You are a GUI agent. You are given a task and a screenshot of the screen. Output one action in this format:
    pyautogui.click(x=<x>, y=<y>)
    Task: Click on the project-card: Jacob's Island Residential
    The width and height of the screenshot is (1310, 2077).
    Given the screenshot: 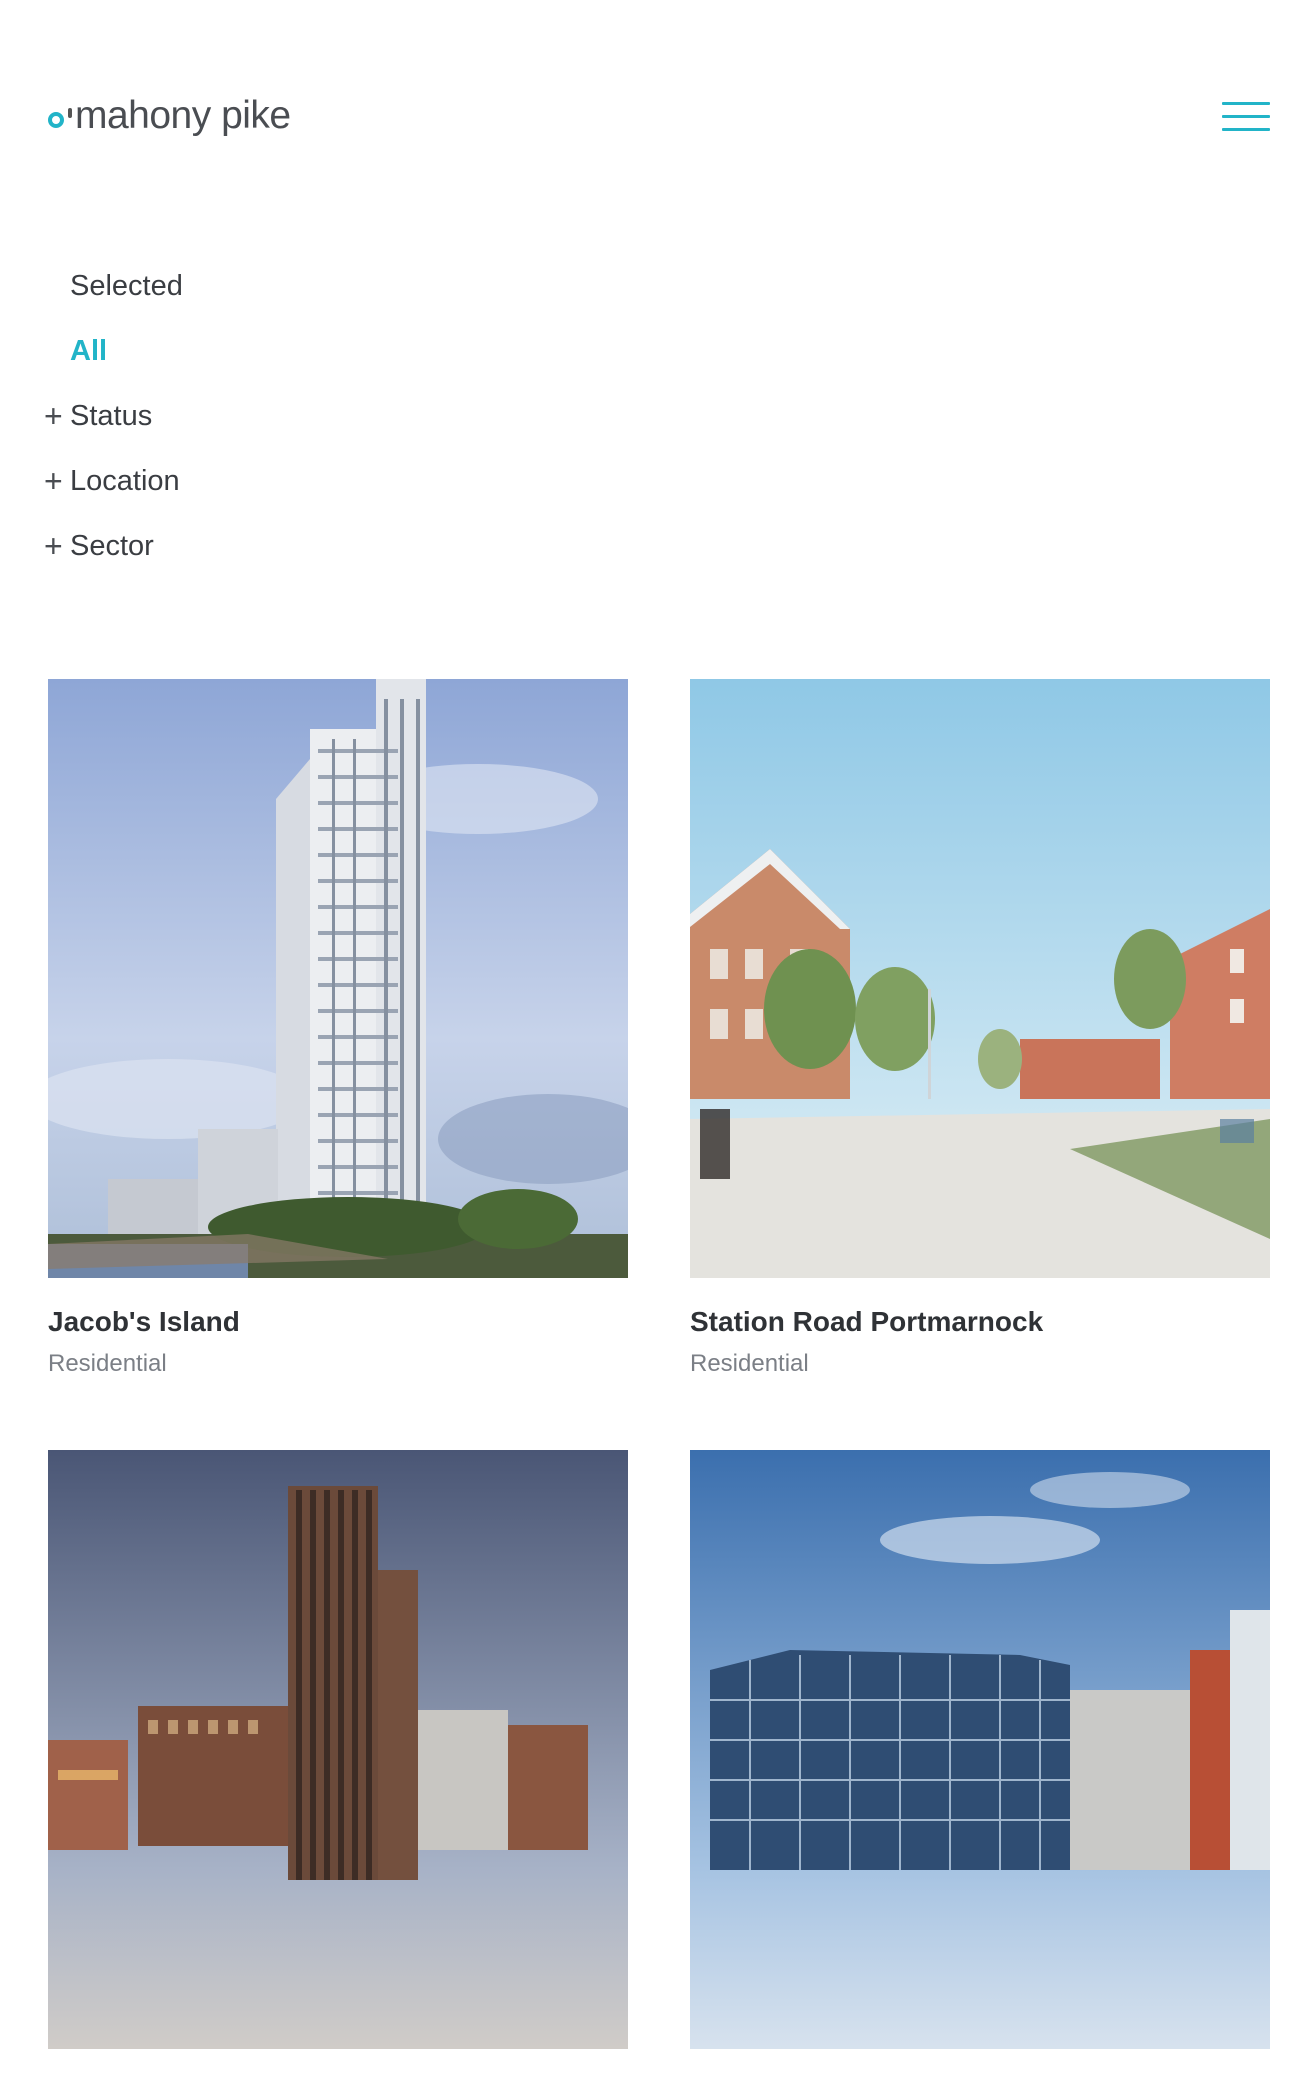 What is the action you would take?
    pyautogui.click(x=338, y=1028)
    